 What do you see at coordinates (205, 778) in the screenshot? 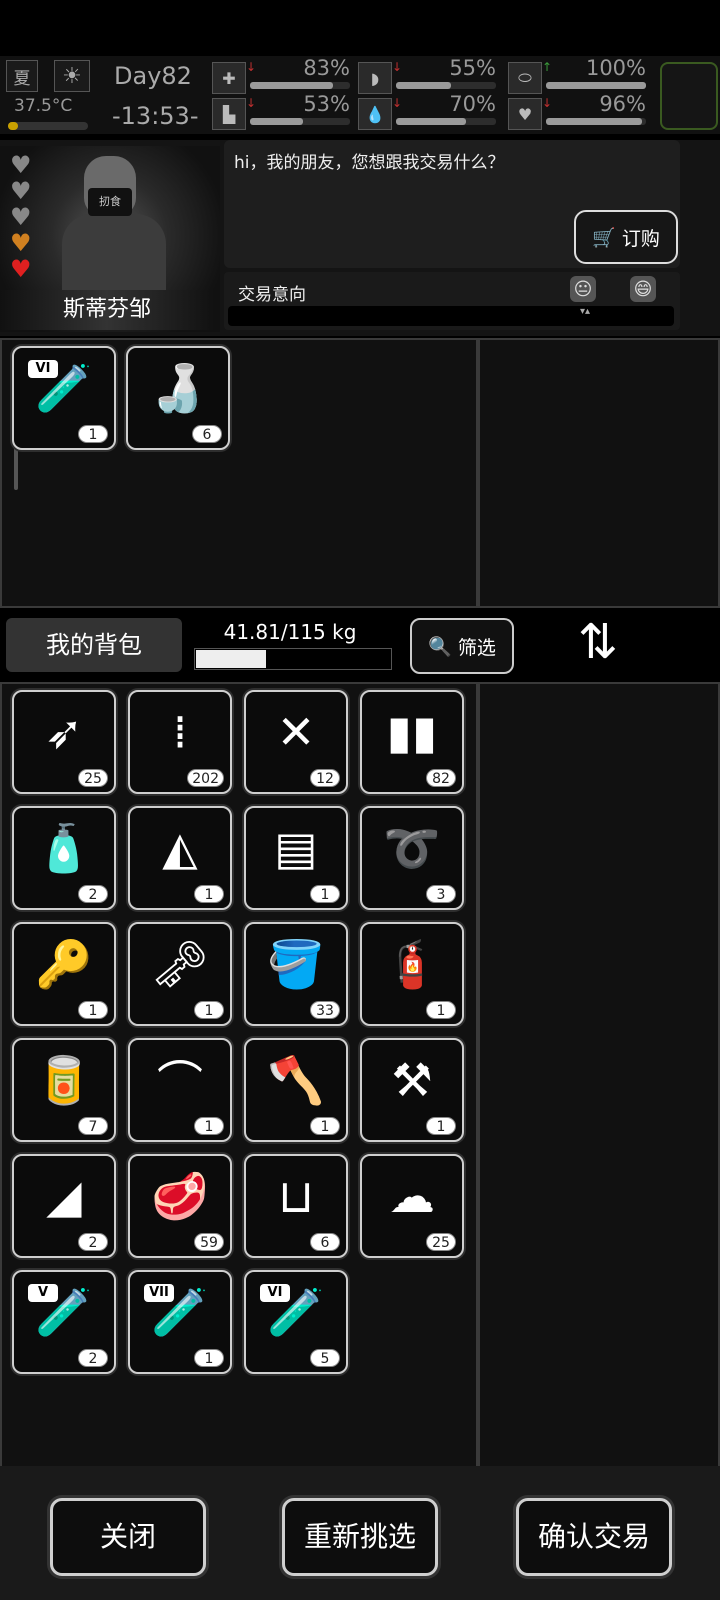
I see `item-count: 202` at bounding box center [205, 778].